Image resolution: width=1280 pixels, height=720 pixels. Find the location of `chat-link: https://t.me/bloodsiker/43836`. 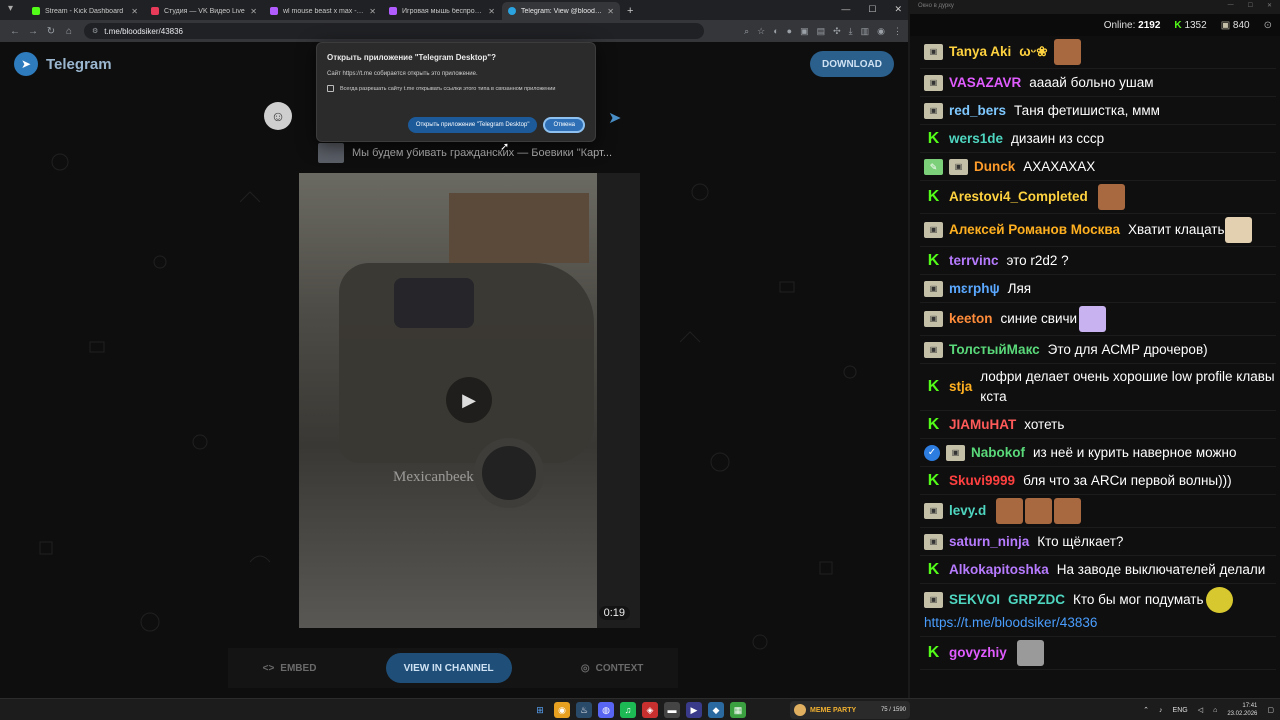

chat-link: https://t.me/bloodsiker/43836 is located at coordinates (1100, 623).